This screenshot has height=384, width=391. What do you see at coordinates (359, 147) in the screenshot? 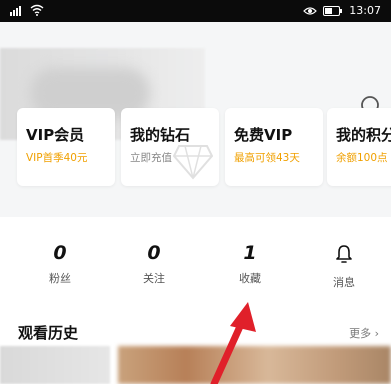
I see `card-my-points: 我的积分 余额100点` at bounding box center [359, 147].